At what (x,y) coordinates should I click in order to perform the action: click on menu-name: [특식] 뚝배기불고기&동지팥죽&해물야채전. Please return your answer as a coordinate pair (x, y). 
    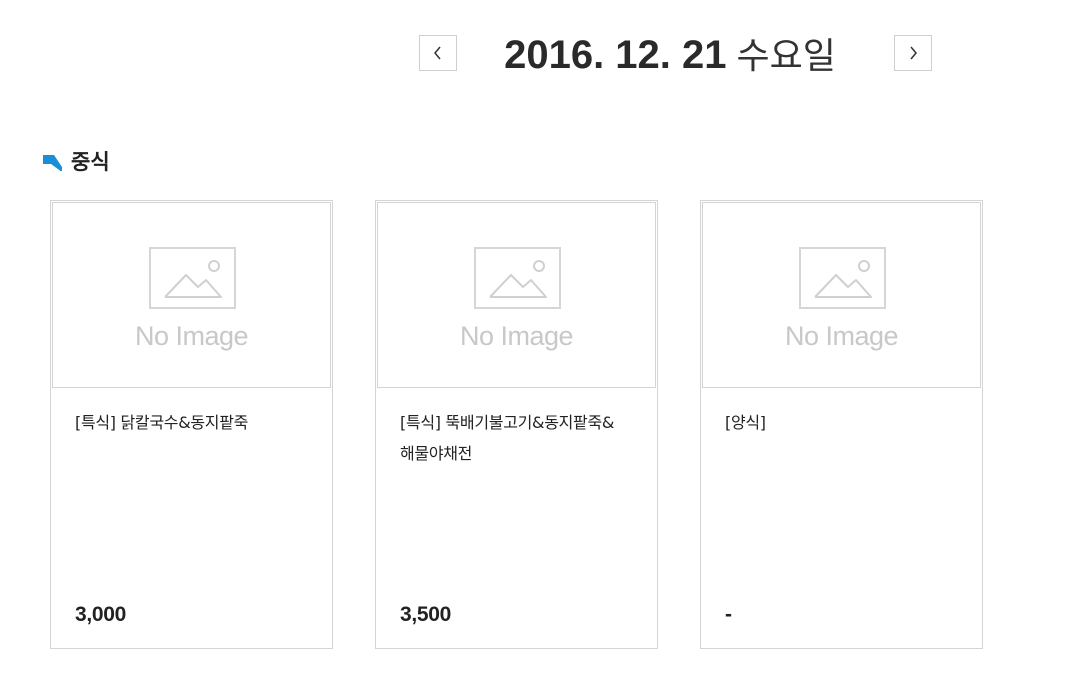
    Looking at the image, I should click on (507, 438).